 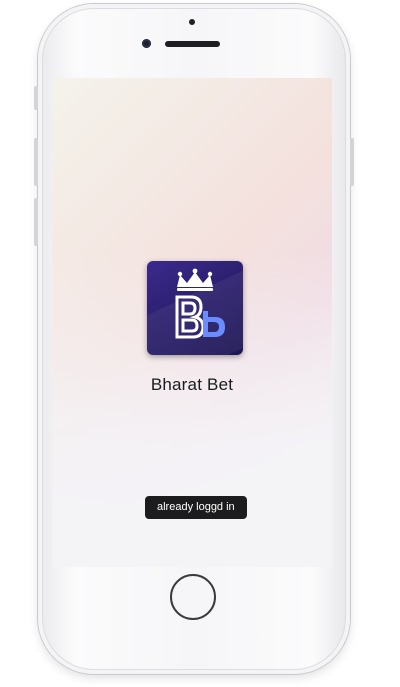 I want to click on logo-graphic, so click(x=200, y=303).